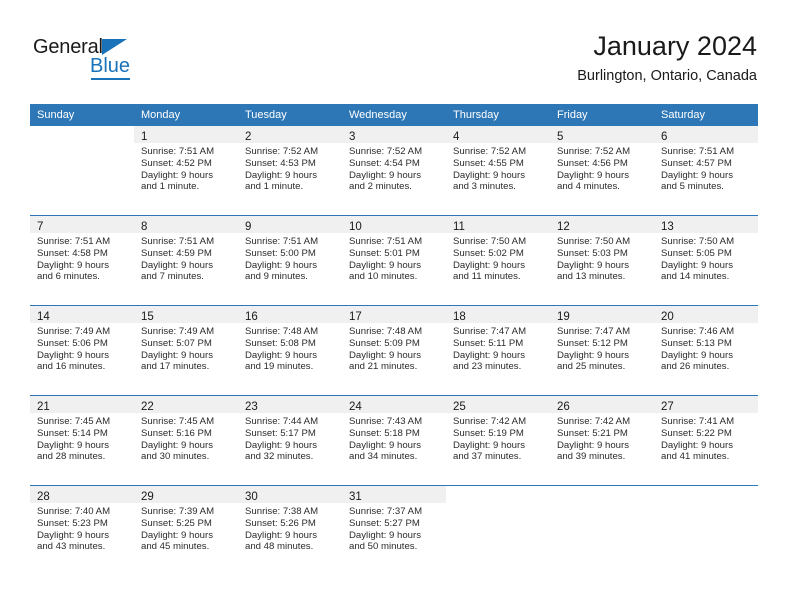  I want to click on daylight-text-line2: and 50 minutes., so click(383, 547).